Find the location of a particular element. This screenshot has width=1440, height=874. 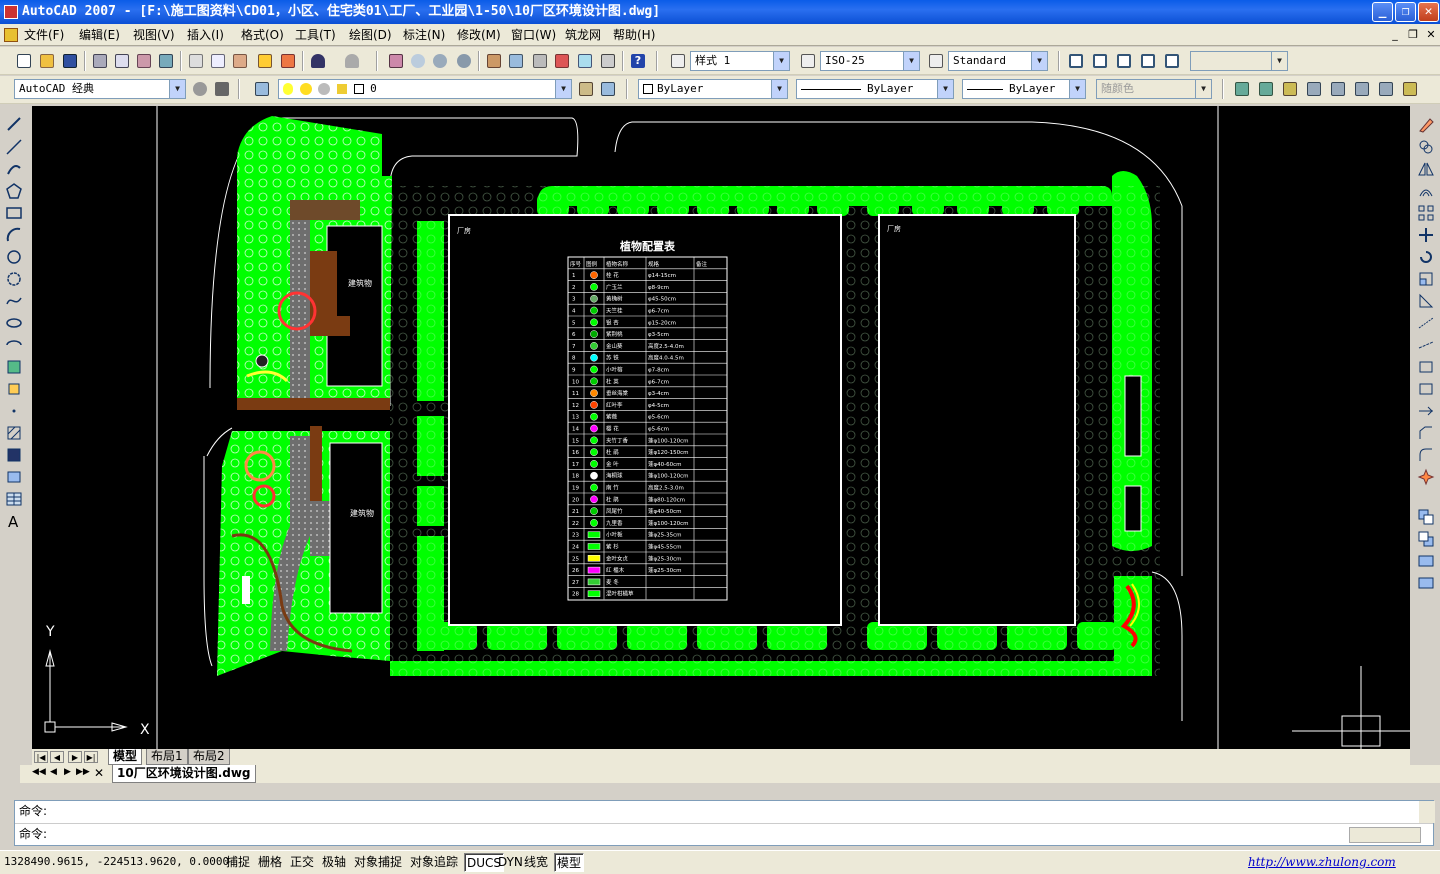

help-icon: ? is located at coordinates (638, 61).